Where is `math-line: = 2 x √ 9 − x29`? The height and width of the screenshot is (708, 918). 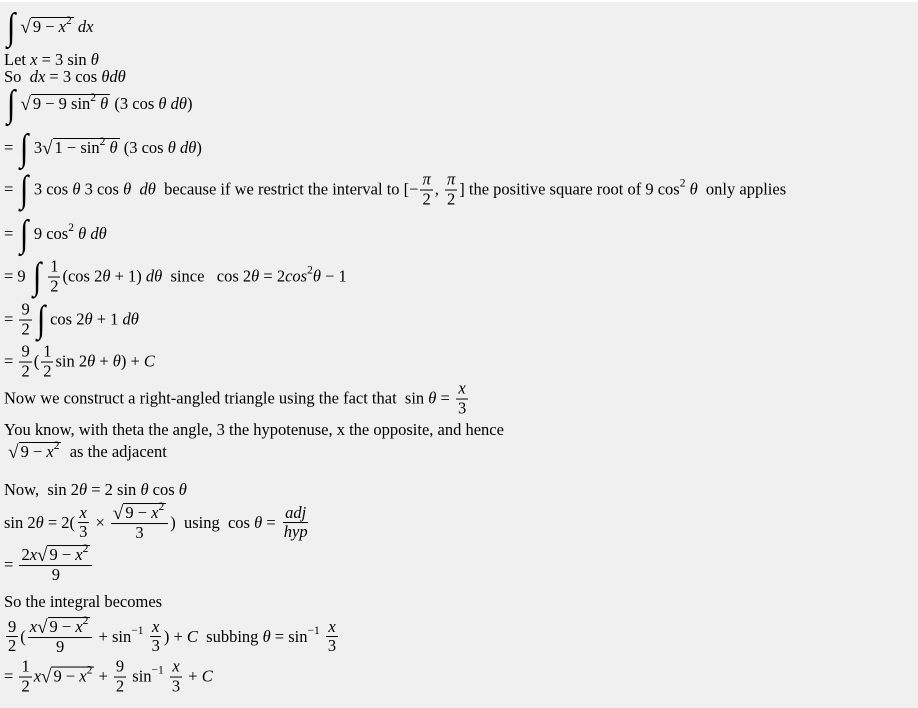 math-line: = 2 x √ 9 − x29 is located at coordinates (49, 564).